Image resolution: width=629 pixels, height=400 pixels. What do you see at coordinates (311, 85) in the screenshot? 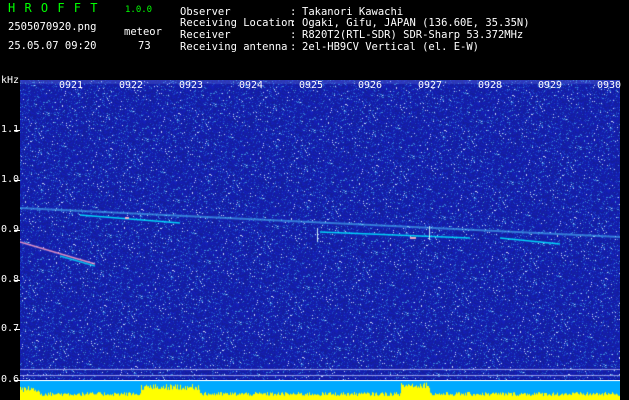
I see `x-tick-label: 0925` at bounding box center [311, 85].